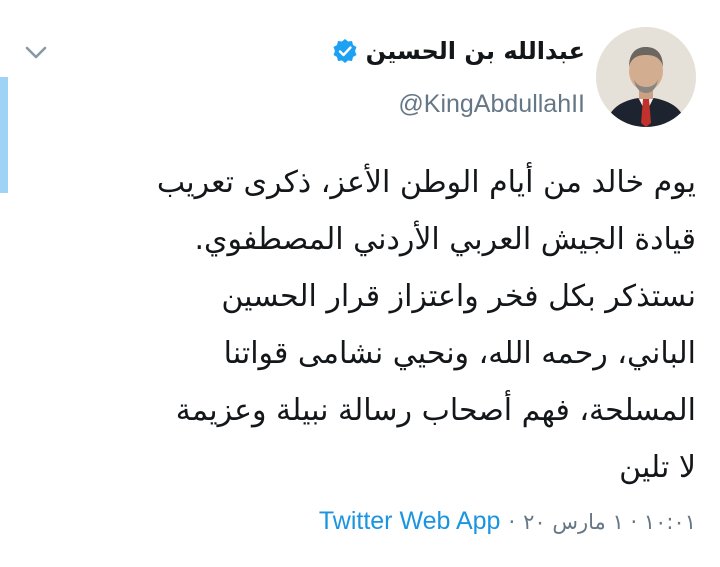 The image size is (720, 567). What do you see at coordinates (475, 51) in the screenshot?
I see `author-display-name: عبدالله بن الحسين` at bounding box center [475, 51].